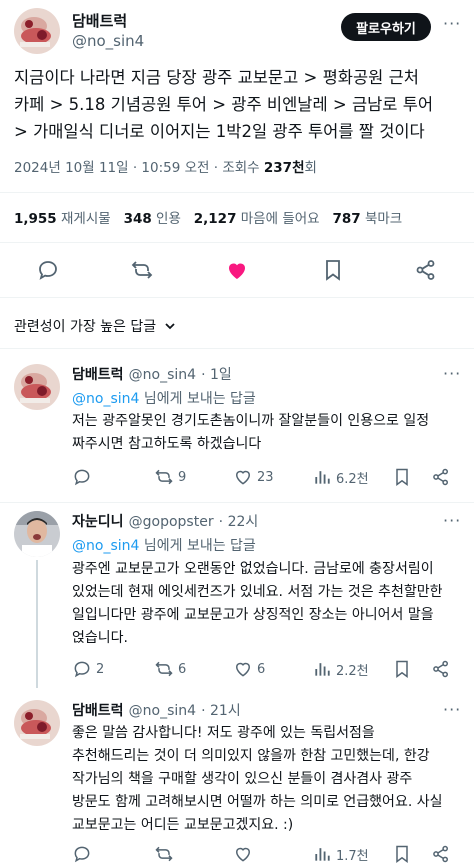 The width and height of the screenshot is (474, 866). What do you see at coordinates (265, 477) in the screenshot?
I see `like-count: 23` at bounding box center [265, 477].